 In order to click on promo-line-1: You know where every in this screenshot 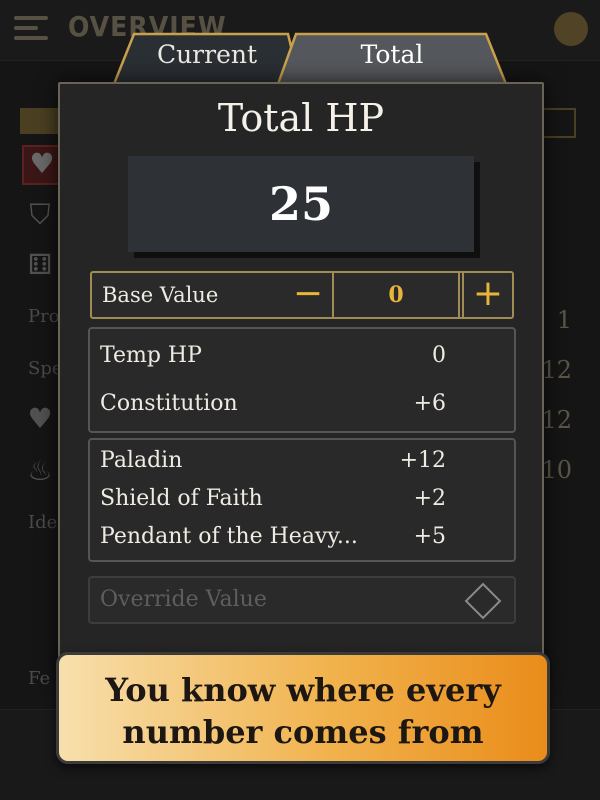, I will do `click(303, 690)`.